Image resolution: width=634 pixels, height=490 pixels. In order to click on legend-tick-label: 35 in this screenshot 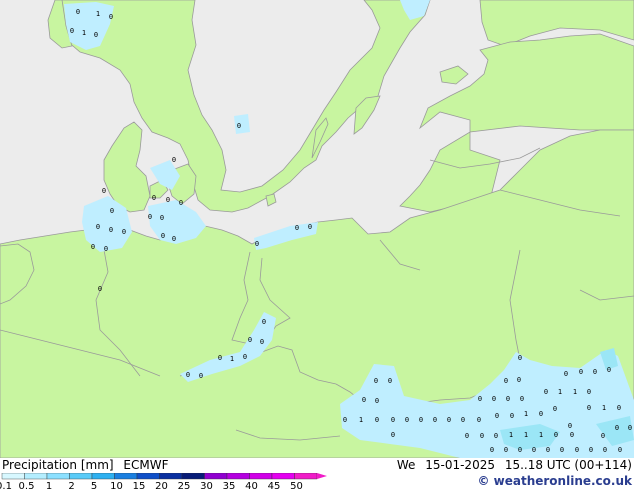, I will do `click(229, 485)`.